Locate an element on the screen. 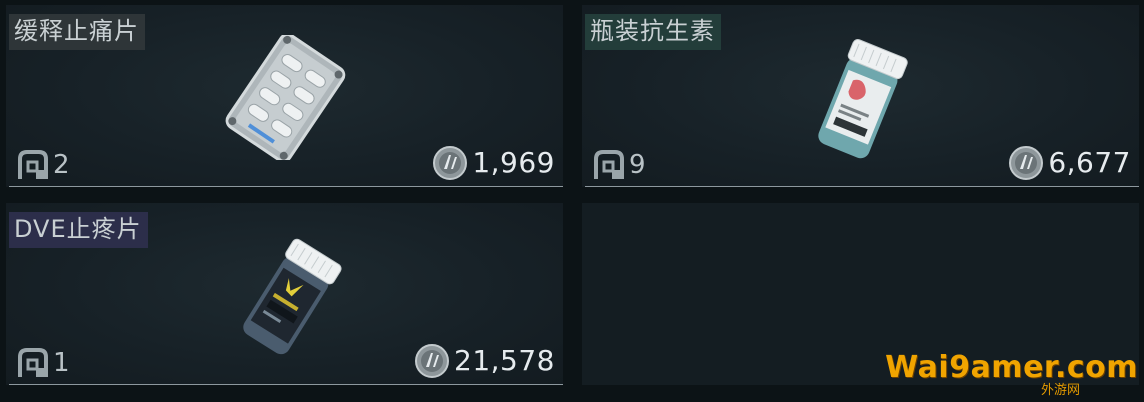  watermark-logo: Wai9amer.com 外游网 is located at coordinates (1011, 375).